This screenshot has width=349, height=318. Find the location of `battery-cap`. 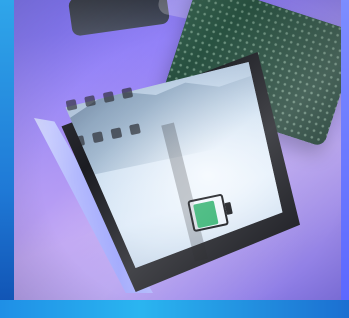

battery-cap is located at coordinates (228, 208).